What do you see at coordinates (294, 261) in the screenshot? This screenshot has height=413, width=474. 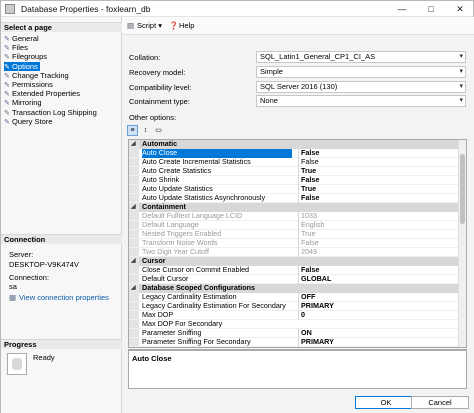 I see `grid-category-row: Cursor` at bounding box center [294, 261].